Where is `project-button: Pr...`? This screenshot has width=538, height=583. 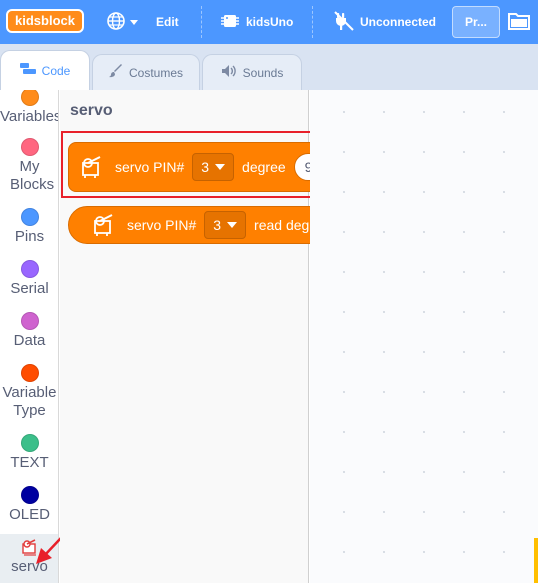
project-button: Pr... is located at coordinates (476, 22).